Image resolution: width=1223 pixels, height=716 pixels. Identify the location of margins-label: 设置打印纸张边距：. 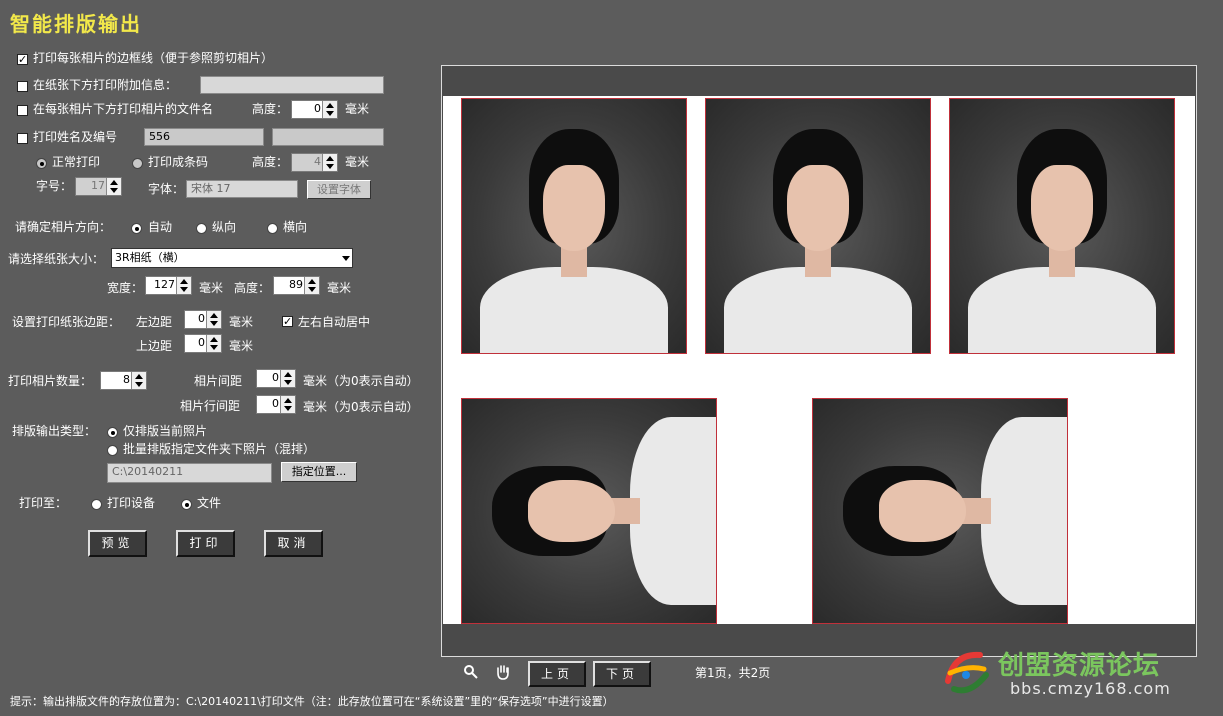
(66, 322).